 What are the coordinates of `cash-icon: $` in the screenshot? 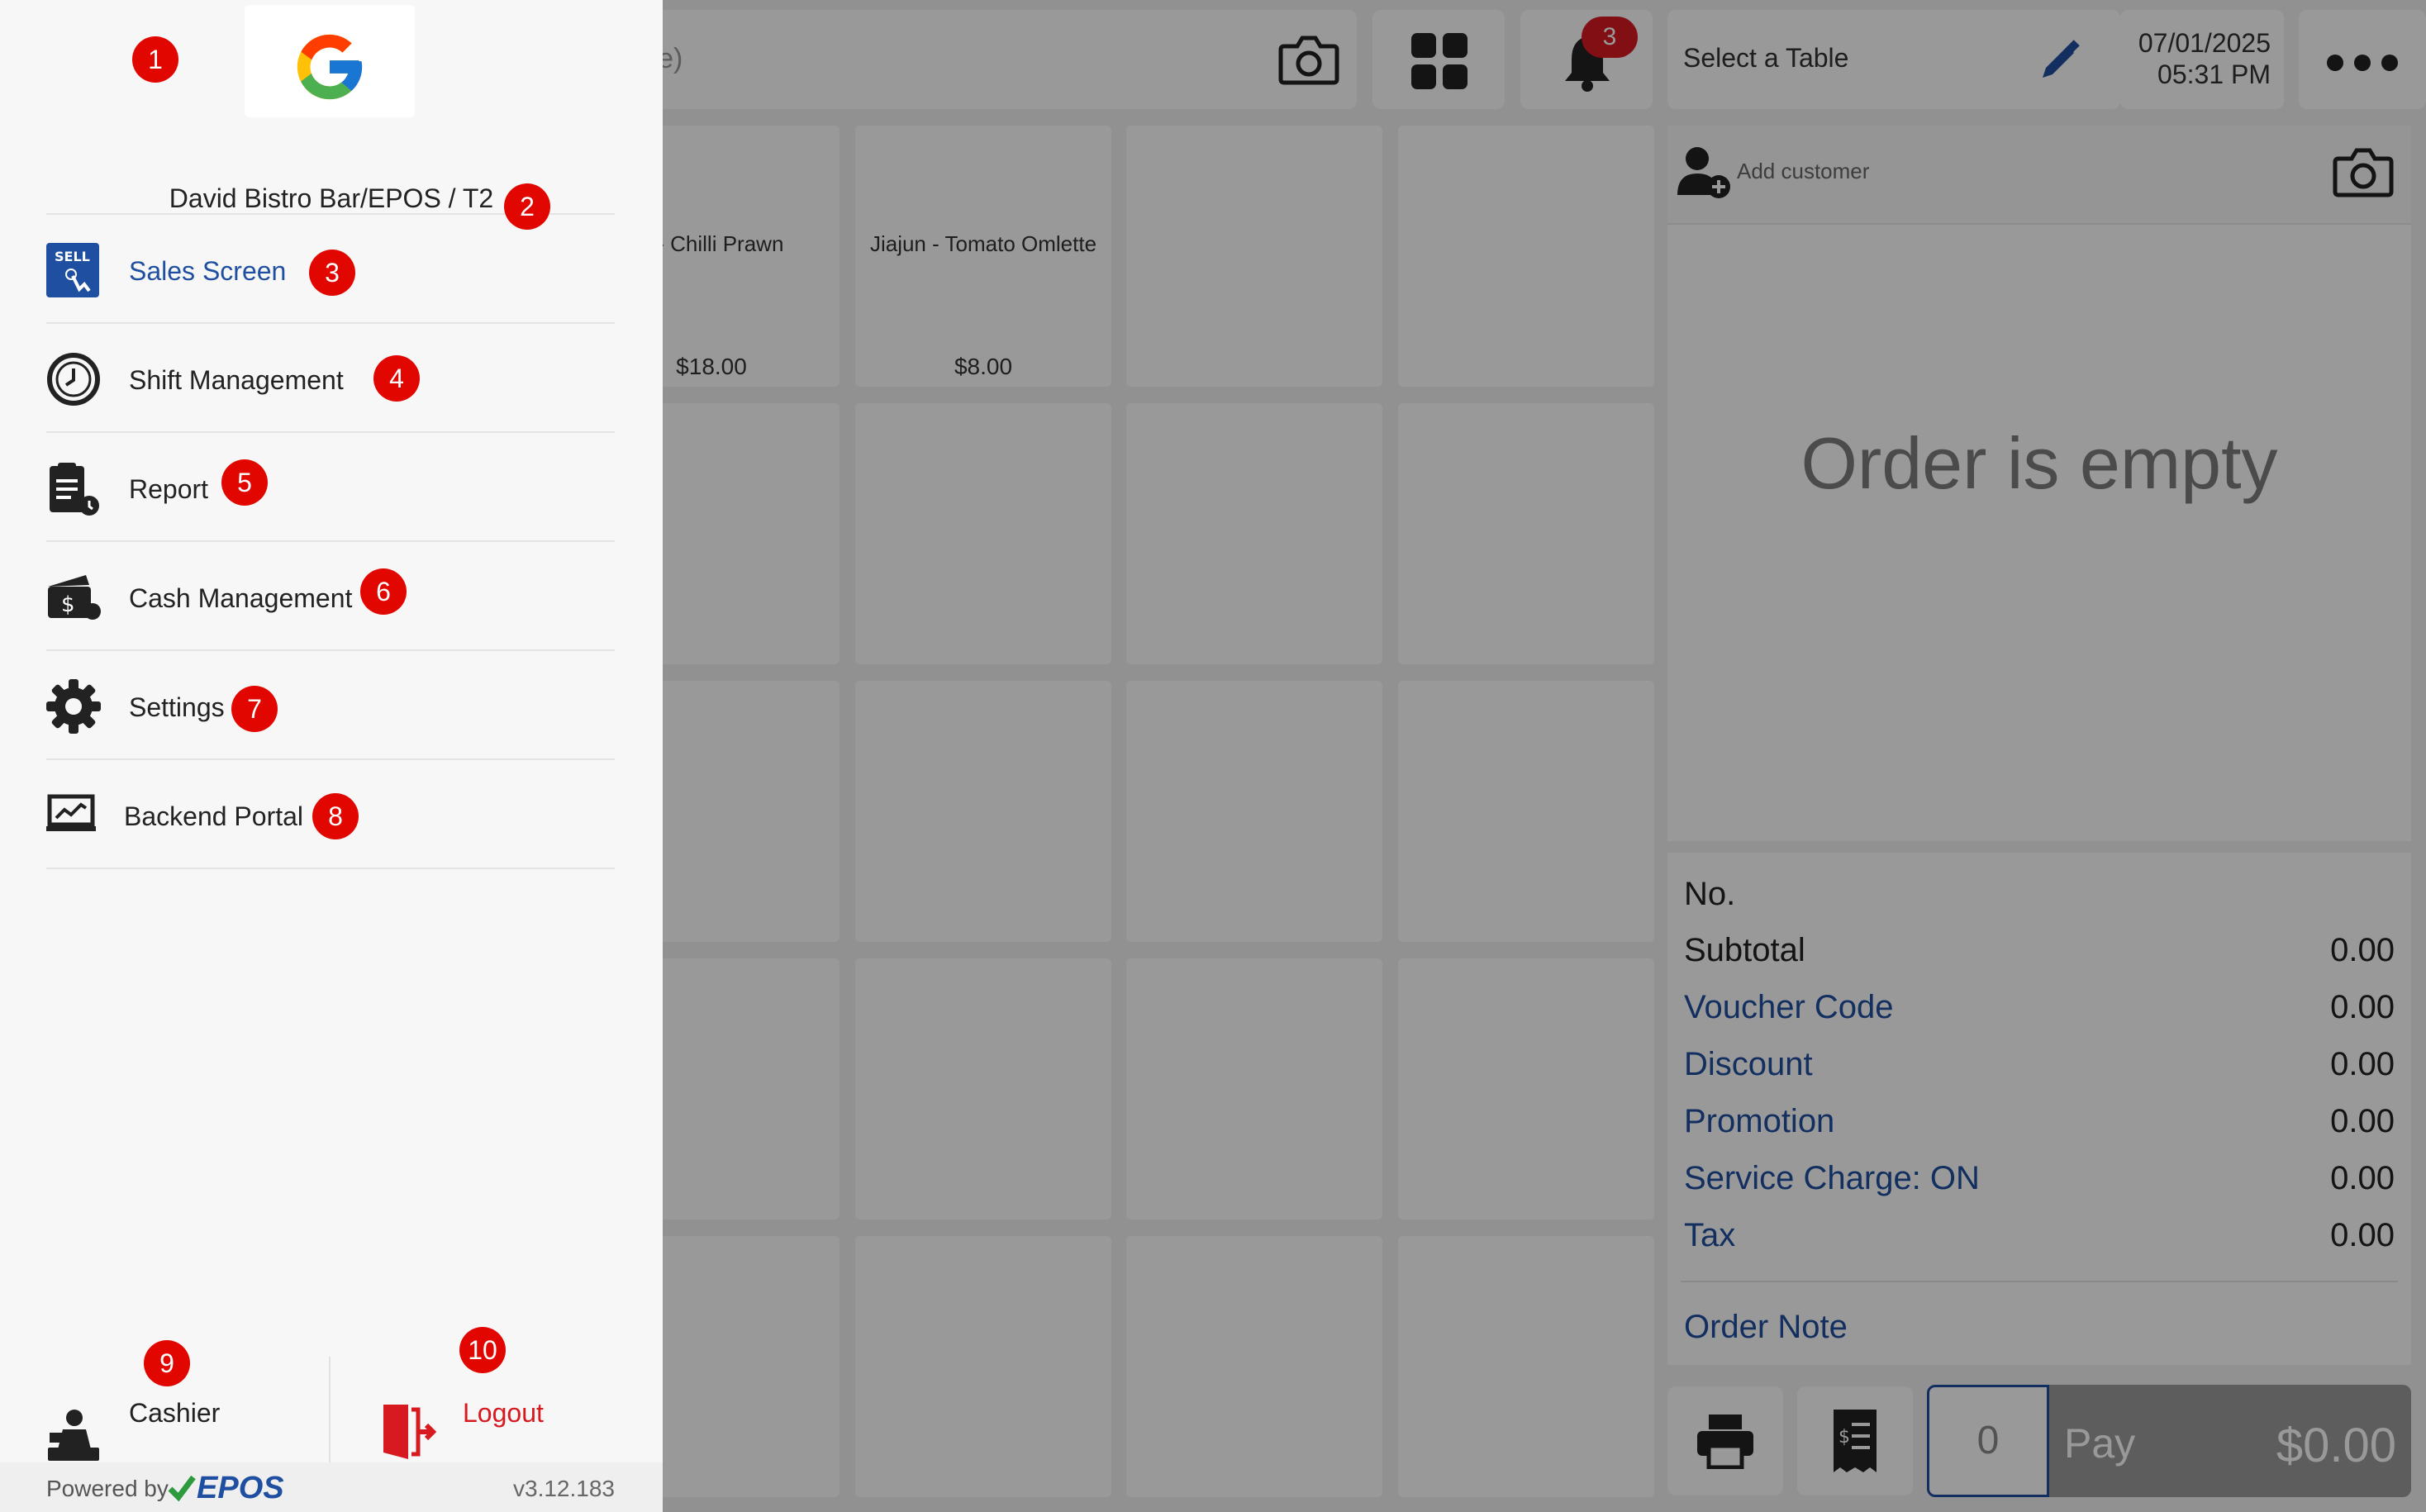 It's located at (74, 597).